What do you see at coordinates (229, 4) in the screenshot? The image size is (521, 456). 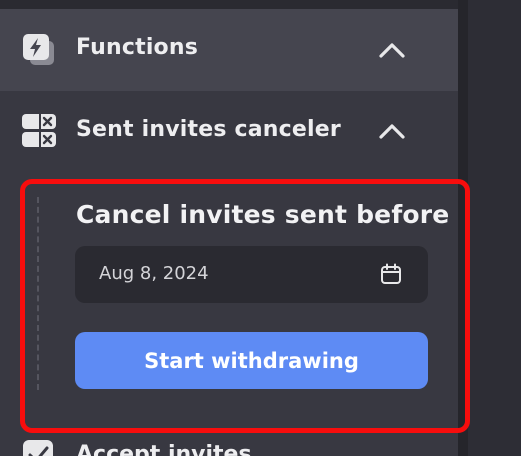 I see `top-bar` at bounding box center [229, 4].